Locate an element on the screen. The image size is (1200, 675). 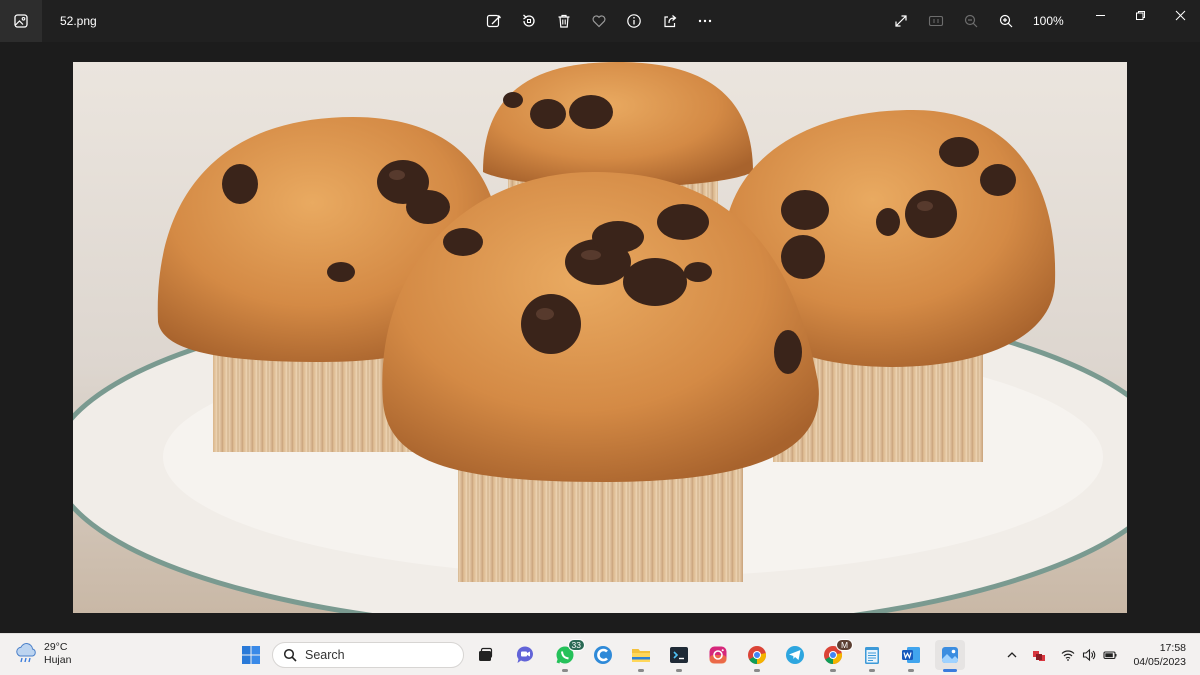
taskbar-app-instagram is located at coordinates (718, 655).